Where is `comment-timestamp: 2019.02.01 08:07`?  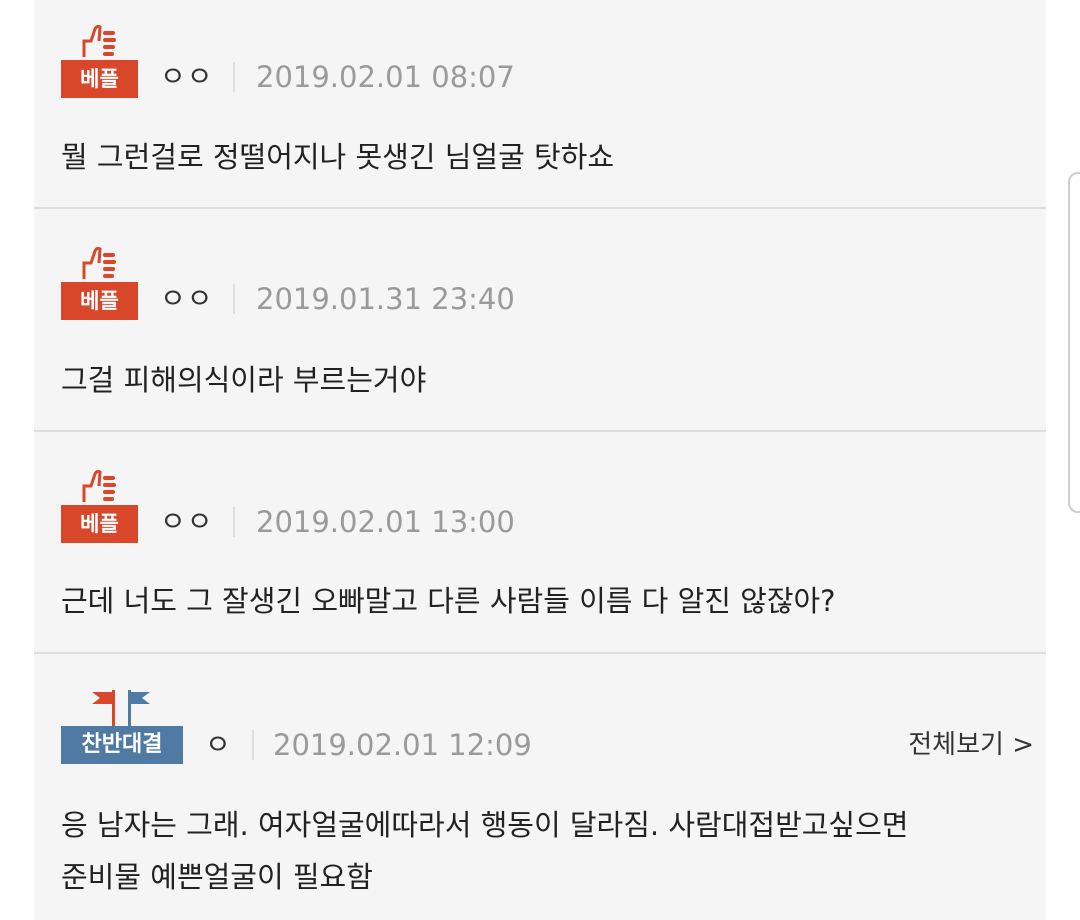 comment-timestamp: 2019.02.01 08:07 is located at coordinates (385, 77).